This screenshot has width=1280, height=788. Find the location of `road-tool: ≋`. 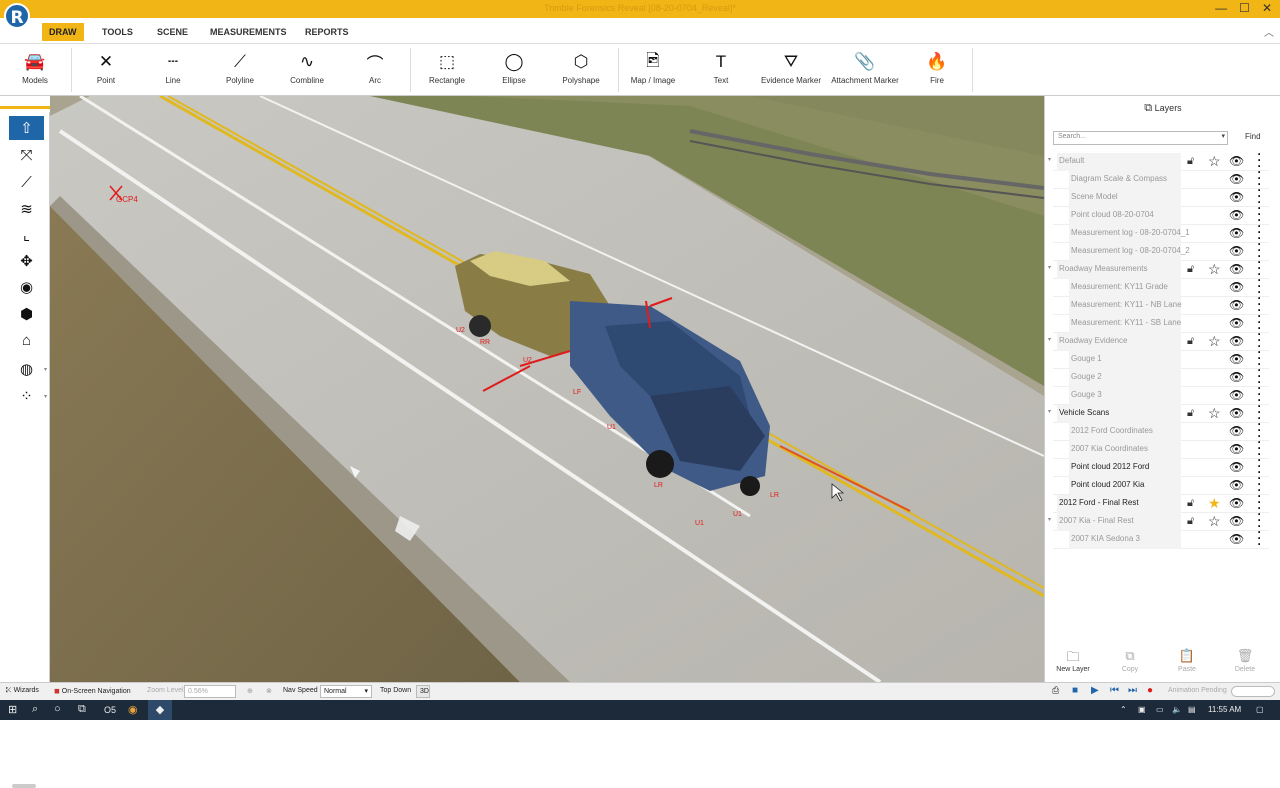

road-tool: ≋ is located at coordinates (26, 209).